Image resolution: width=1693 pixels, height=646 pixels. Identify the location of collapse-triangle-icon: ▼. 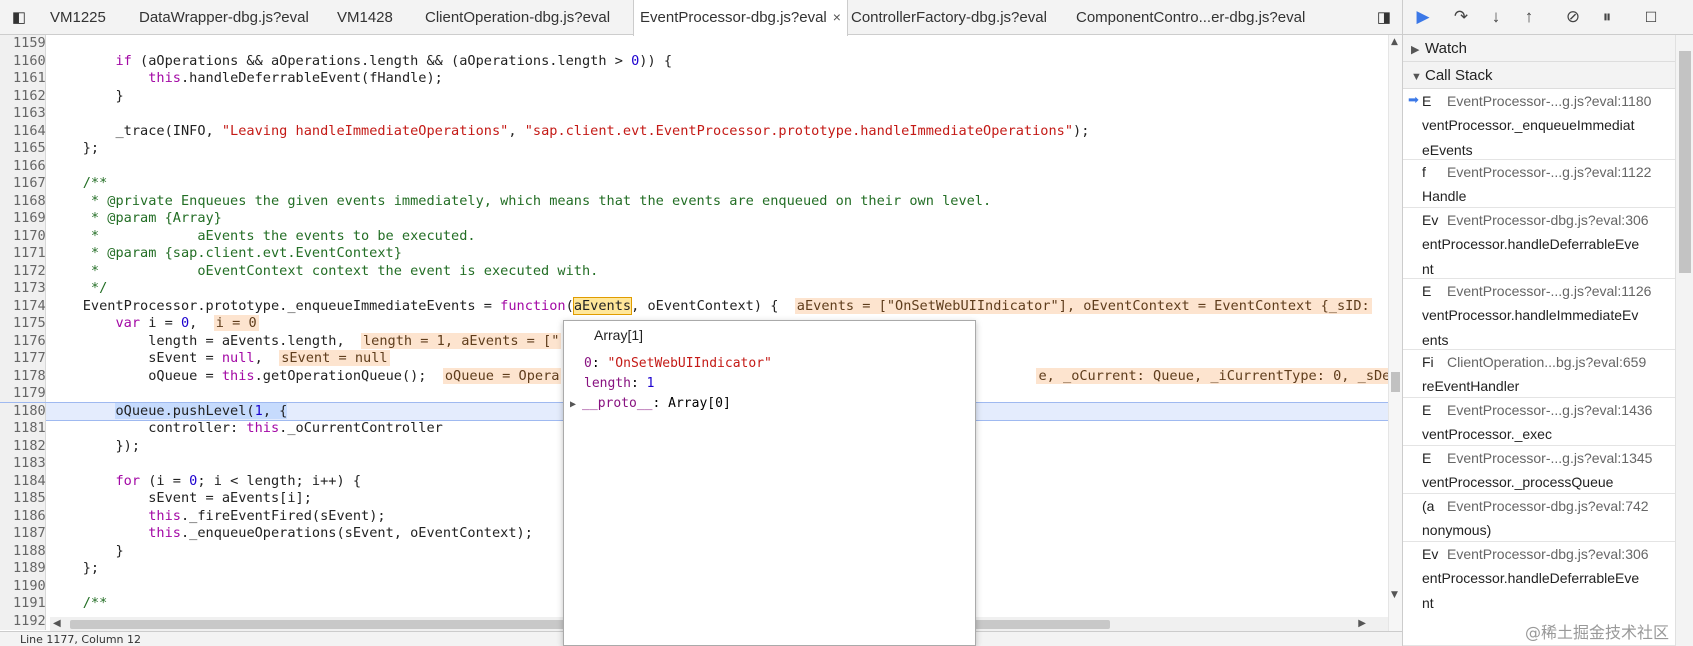
(1416, 77).